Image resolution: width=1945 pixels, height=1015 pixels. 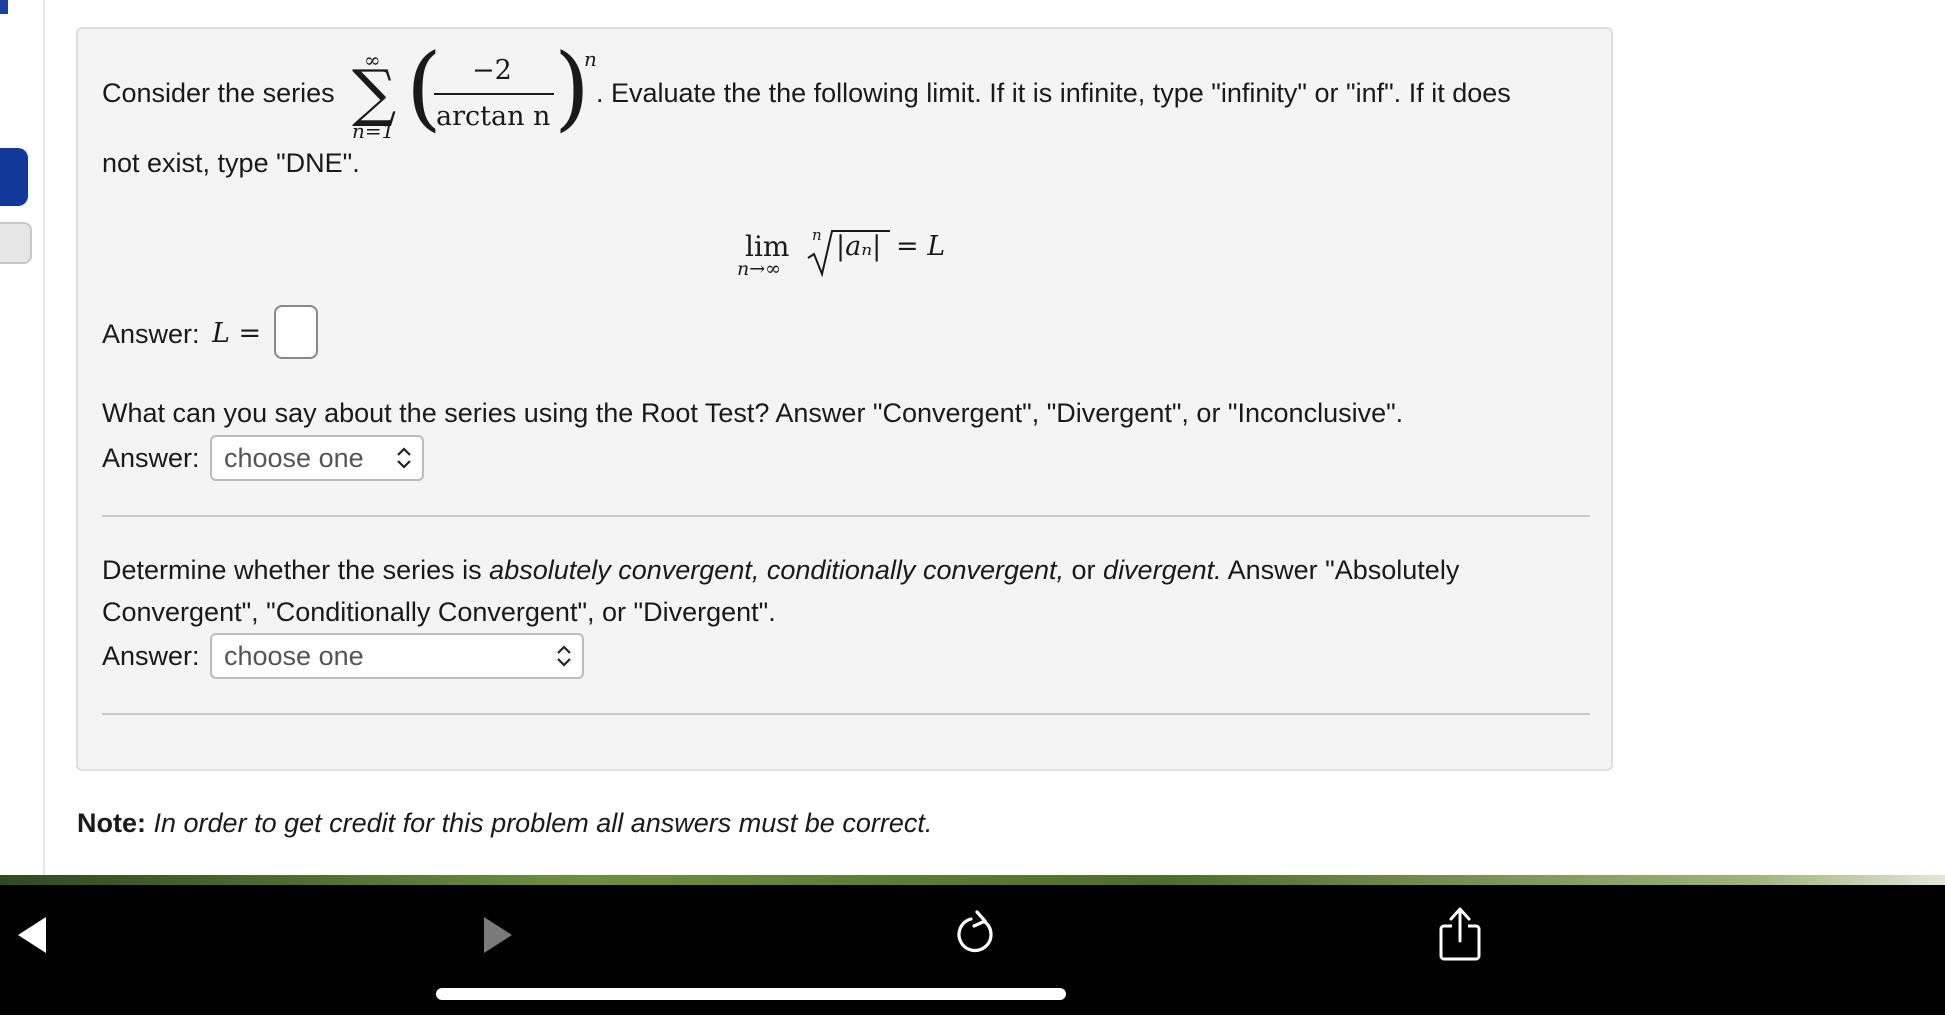 What do you see at coordinates (373, 131) in the screenshot?
I see `sum-lower-limit: n=1` at bounding box center [373, 131].